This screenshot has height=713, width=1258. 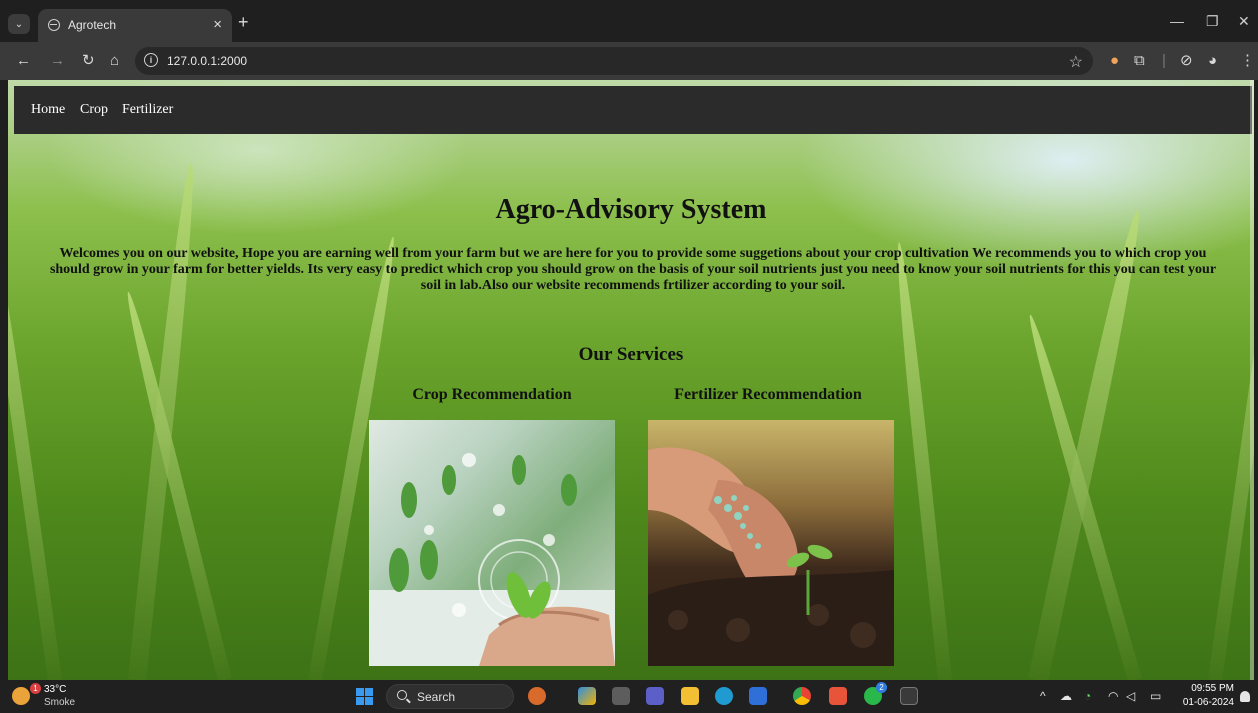 What do you see at coordinates (19, 24) in the screenshot?
I see `tab-search-menu-button: ⌄` at bounding box center [19, 24].